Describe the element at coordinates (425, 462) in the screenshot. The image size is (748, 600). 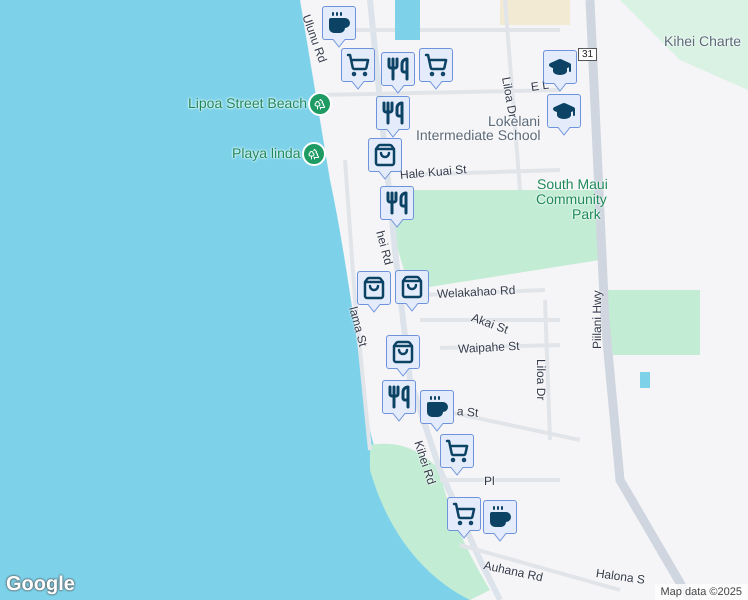
I see `street-label: Kihei Rd` at that location.